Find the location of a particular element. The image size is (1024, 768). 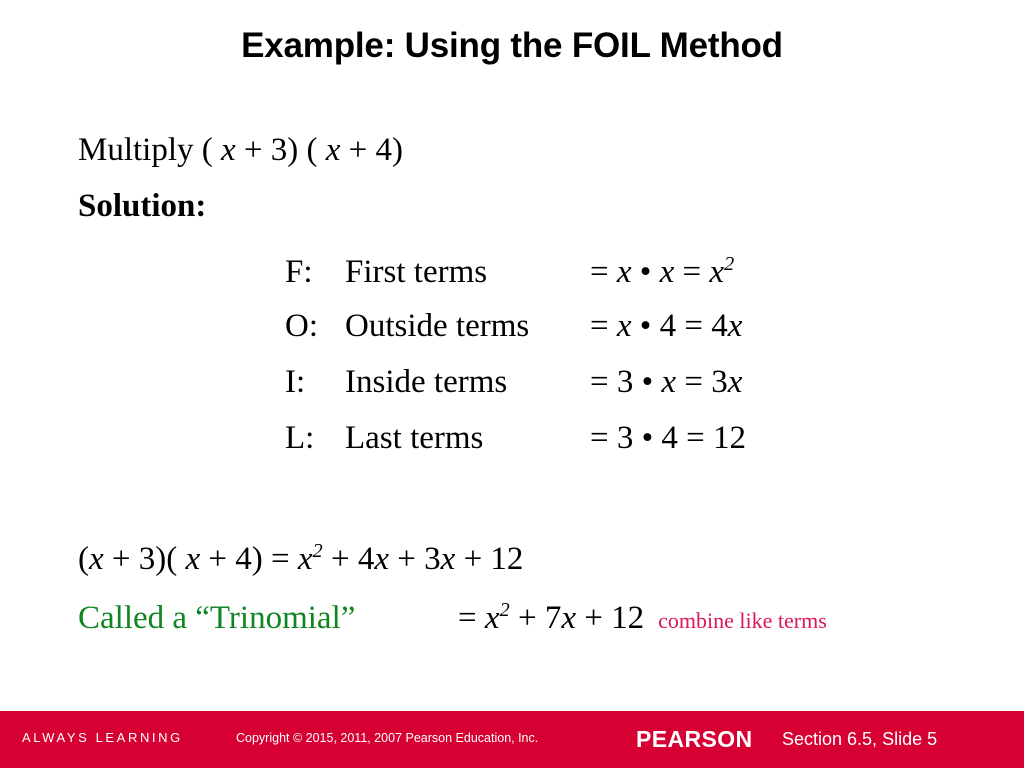

foil-calc-inside-terms: = 3 • x = 3x is located at coordinates (666, 382).